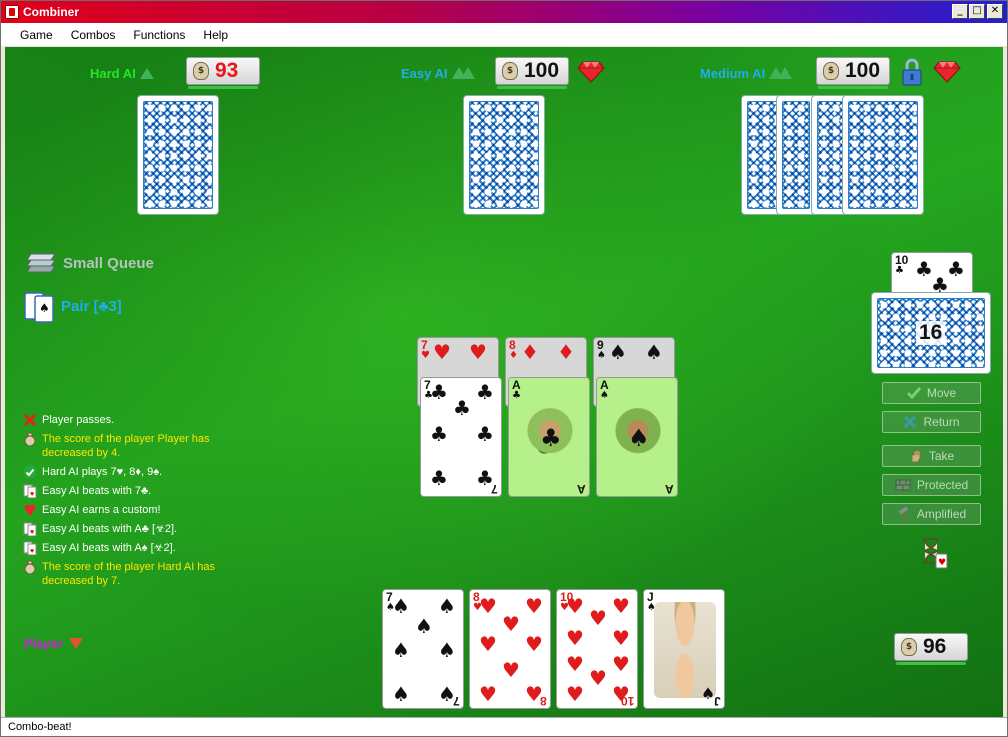  I want to click on menu-bar: Game Combos Functions Help, so click(504, 34).